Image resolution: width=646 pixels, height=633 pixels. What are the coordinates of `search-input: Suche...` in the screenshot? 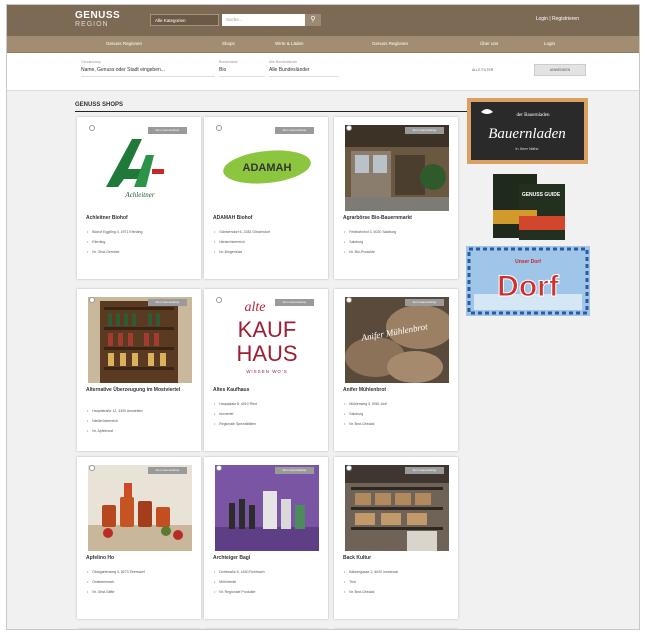 It's located at (263, 20).